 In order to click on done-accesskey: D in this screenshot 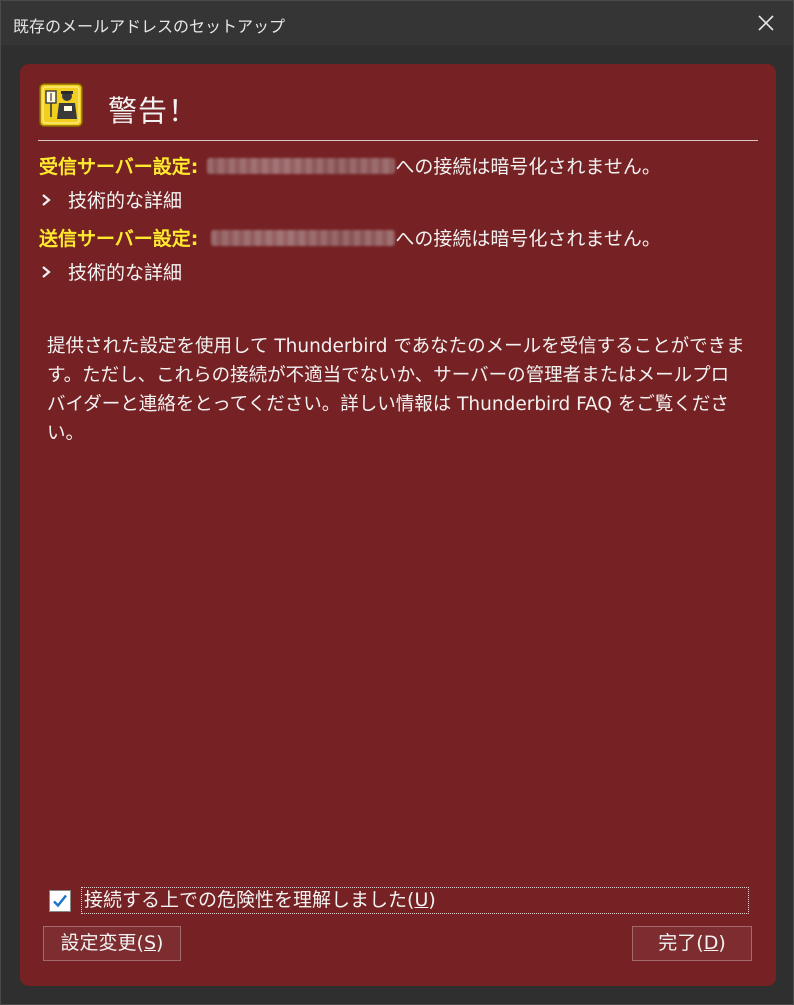, I will do `click(711, 943)`.